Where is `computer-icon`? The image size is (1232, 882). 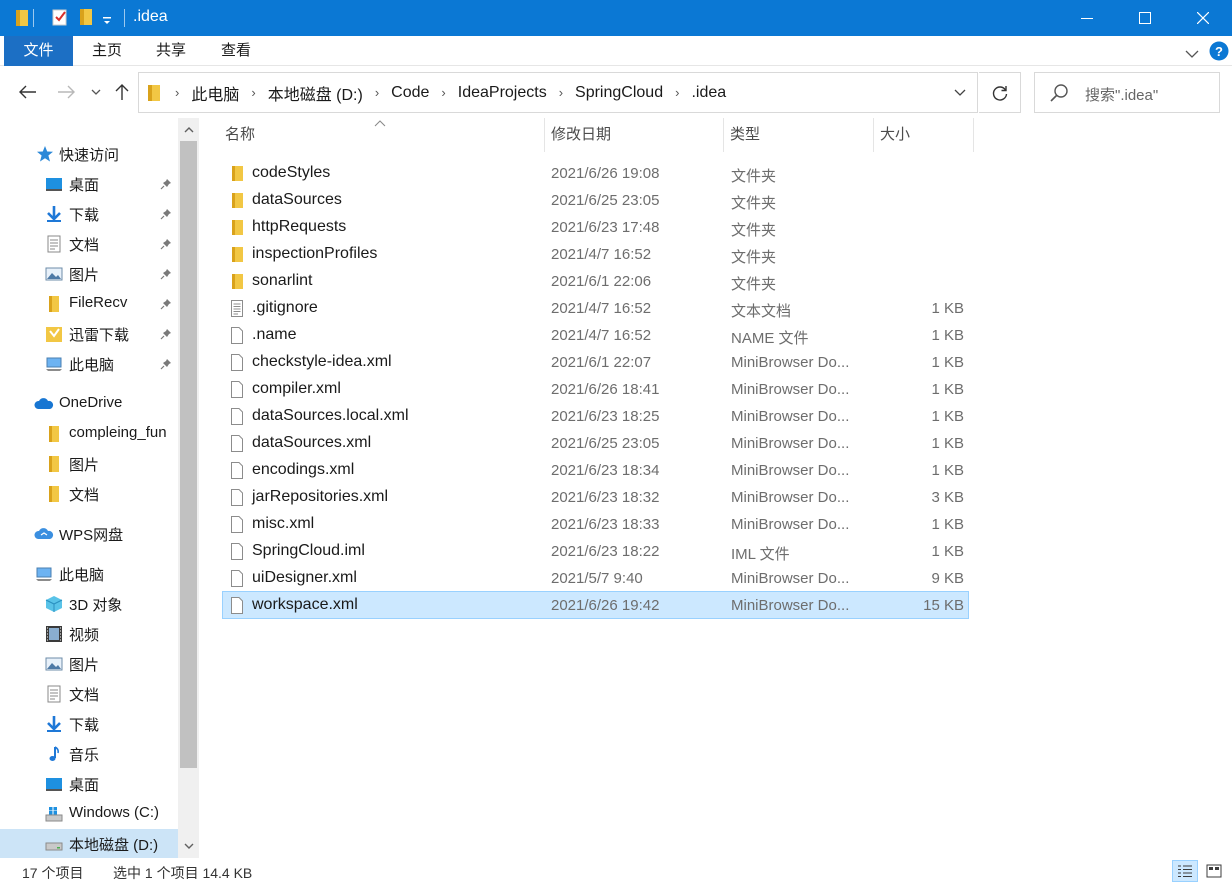
computer-icon is located at coordinates (54, 364).